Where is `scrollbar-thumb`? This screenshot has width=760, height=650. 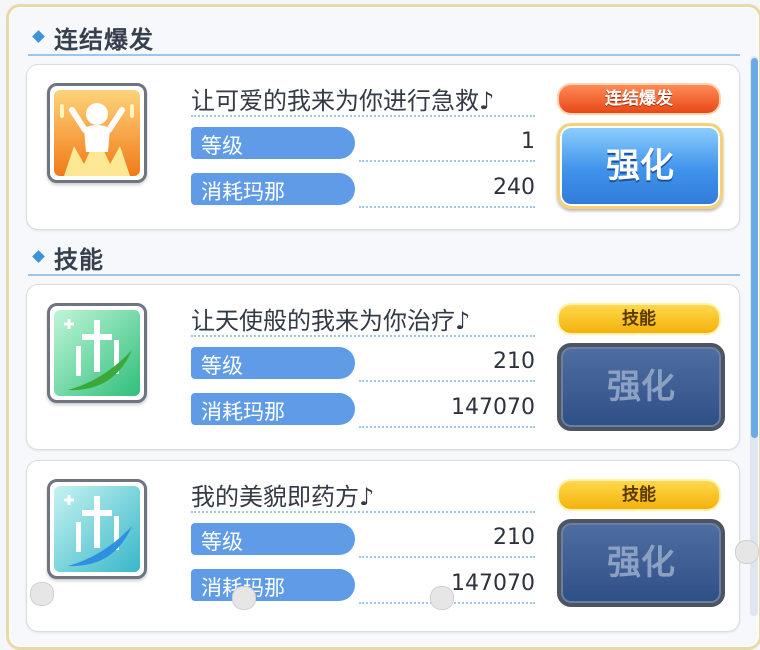
scrollbar-thumb is located at coordinates (754, 248).